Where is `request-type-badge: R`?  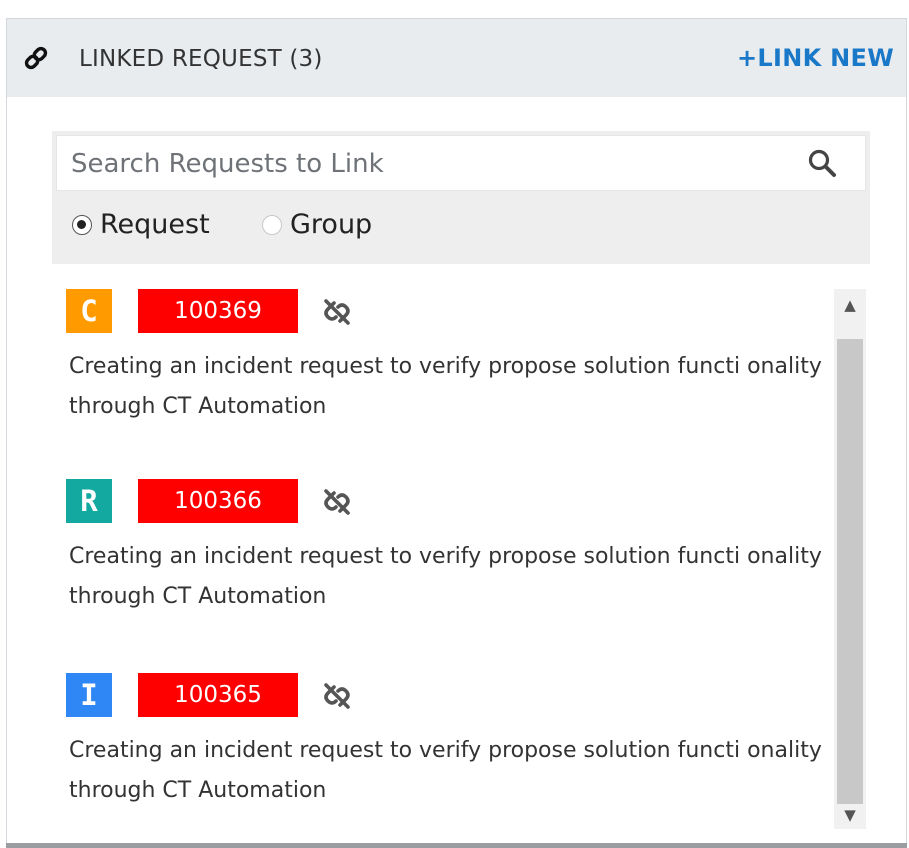
request-type-badge: R is located at coordinates (89, 501).